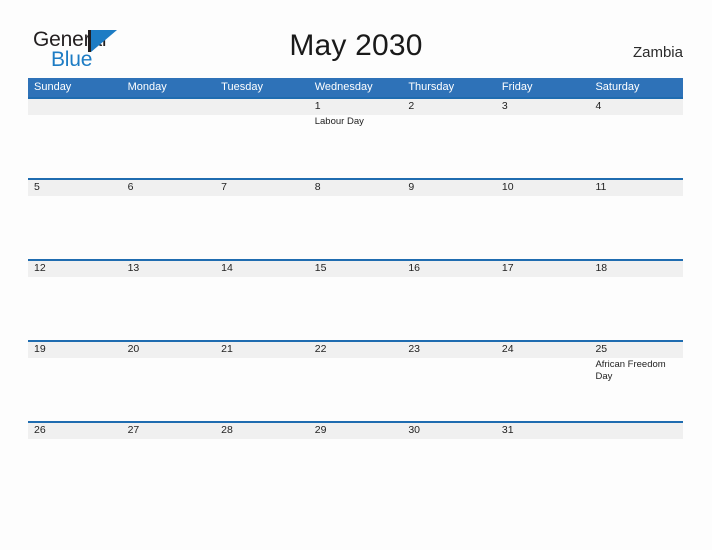  Describe the element at coordinates (636, 137) in the screenshot. I see `day-cell: 4` at that location.